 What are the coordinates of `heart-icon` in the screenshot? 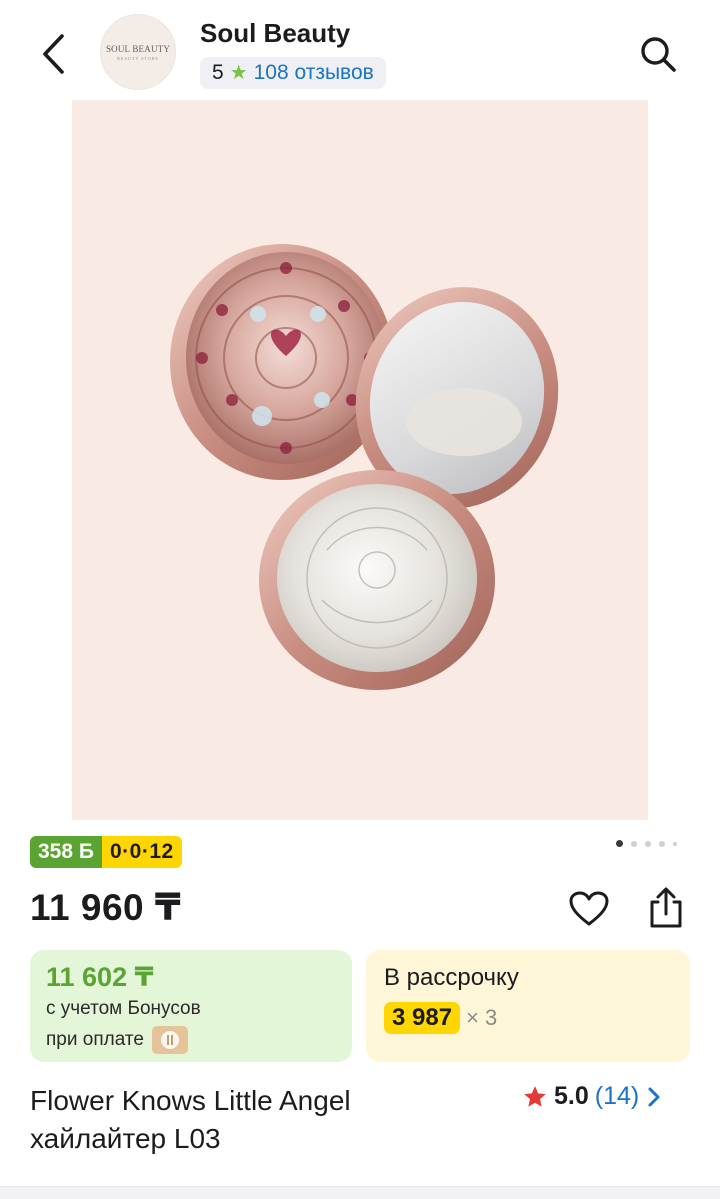 It's located at (589, 908).